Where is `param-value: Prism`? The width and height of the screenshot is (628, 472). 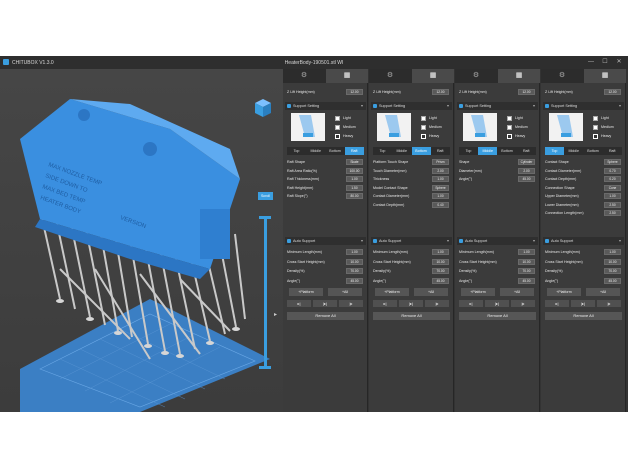
param-value: Prism is located at coordinates (440, 162).